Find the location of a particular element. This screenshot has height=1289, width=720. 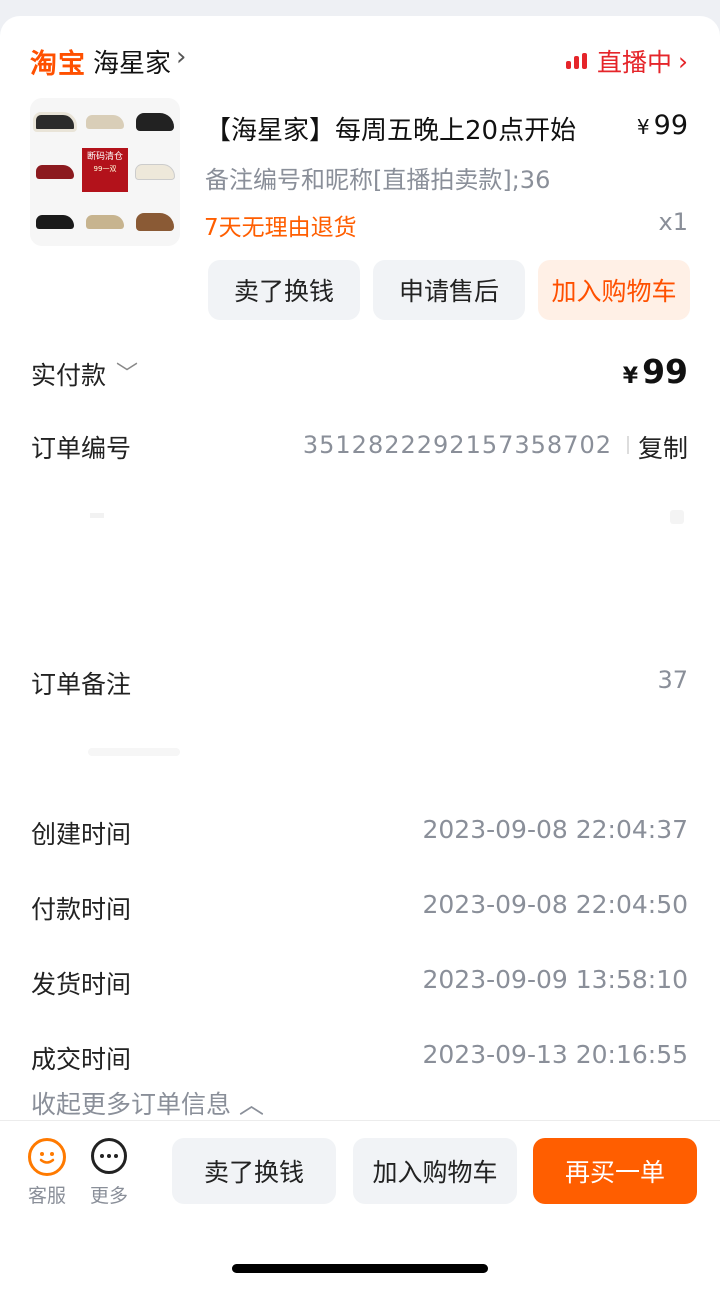

live-label: 直播中 is located at coordinates (634, 62).